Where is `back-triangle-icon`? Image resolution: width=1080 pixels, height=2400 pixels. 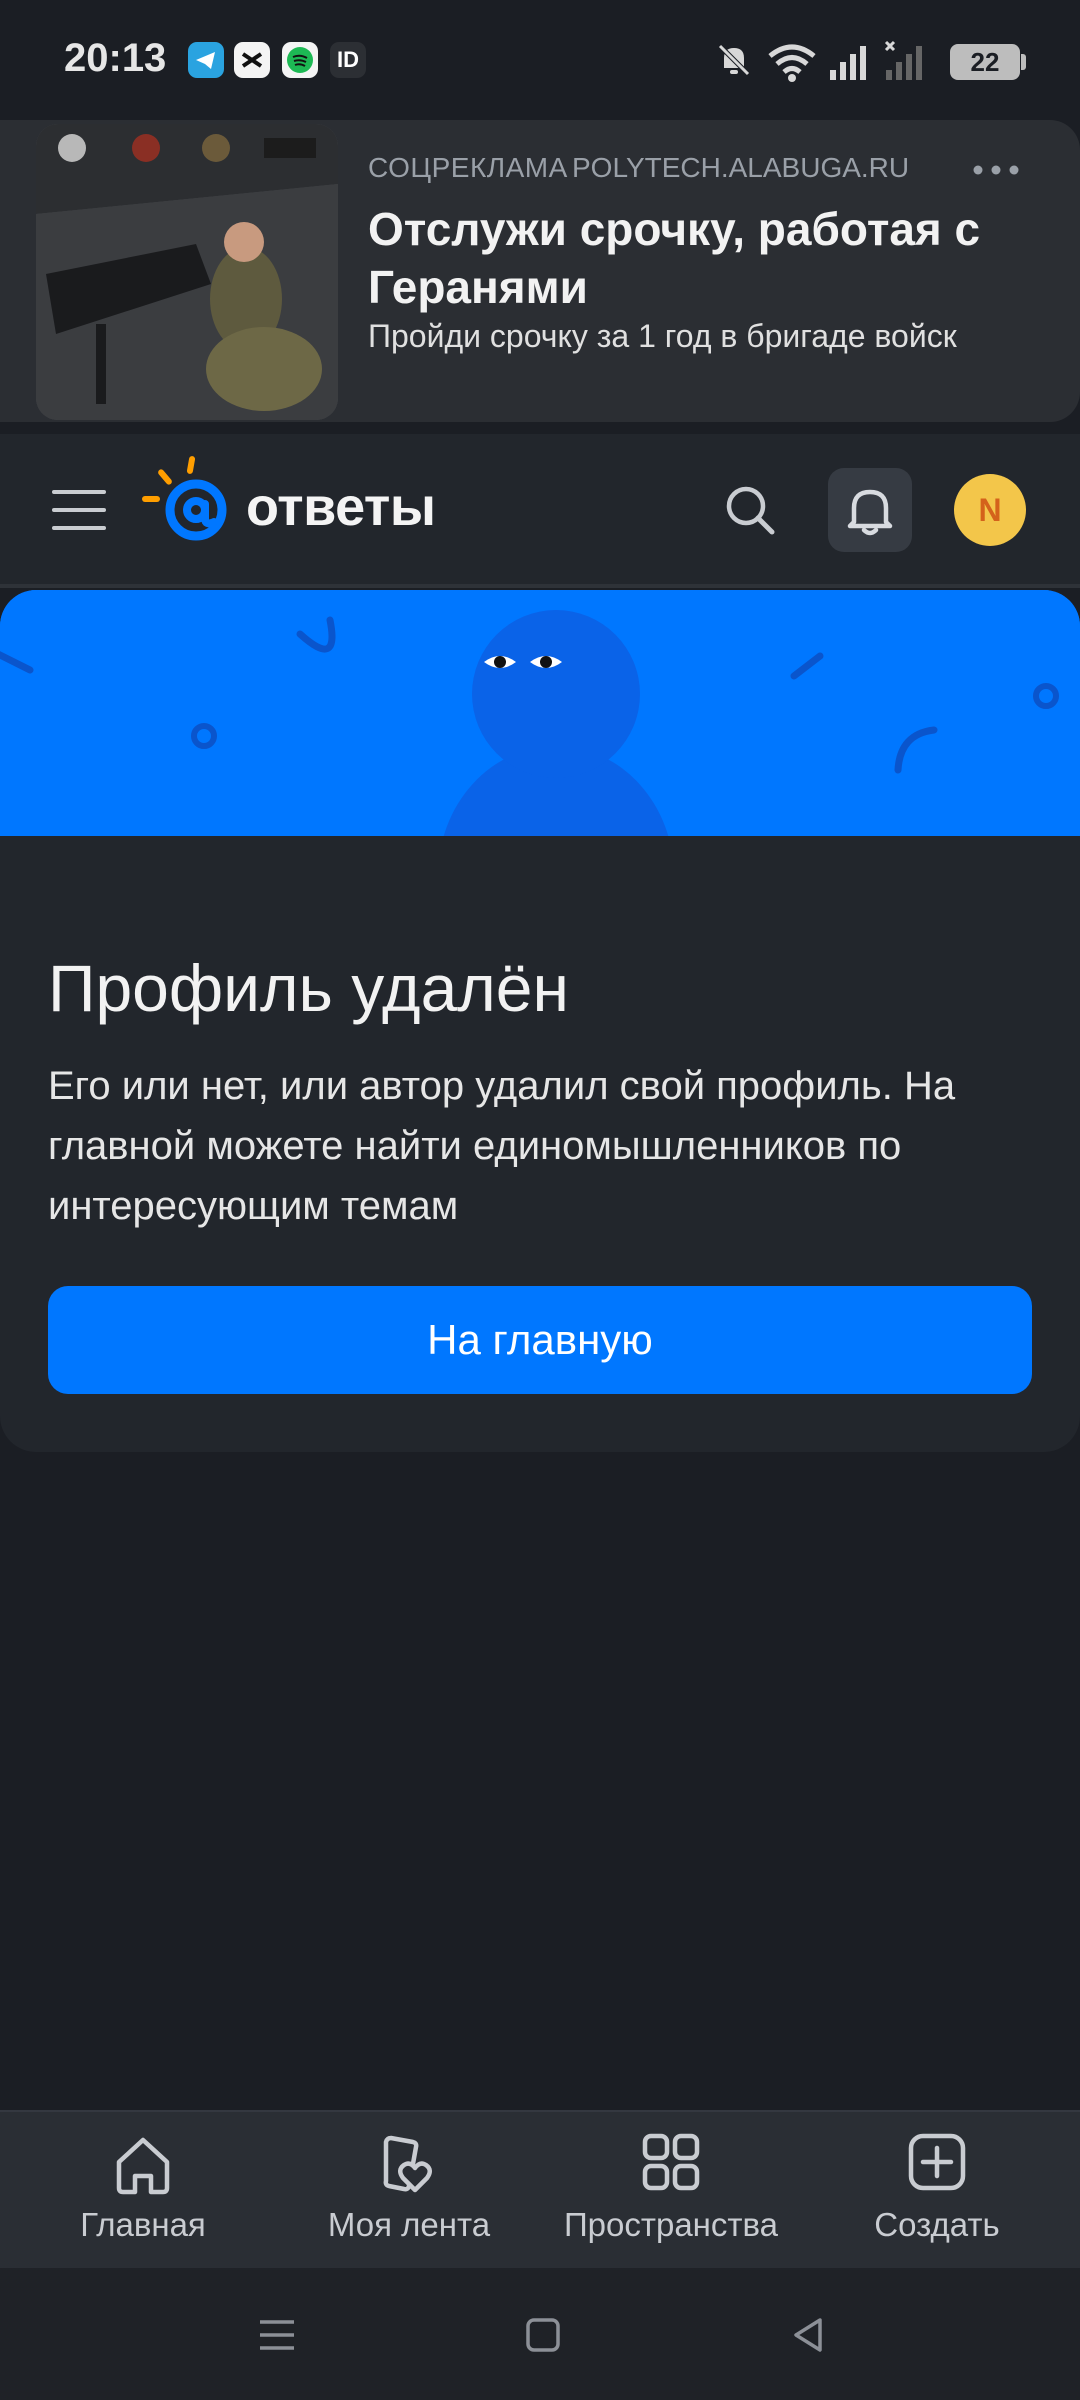 back-triangle-icon is located at coordinates (809, 2335).